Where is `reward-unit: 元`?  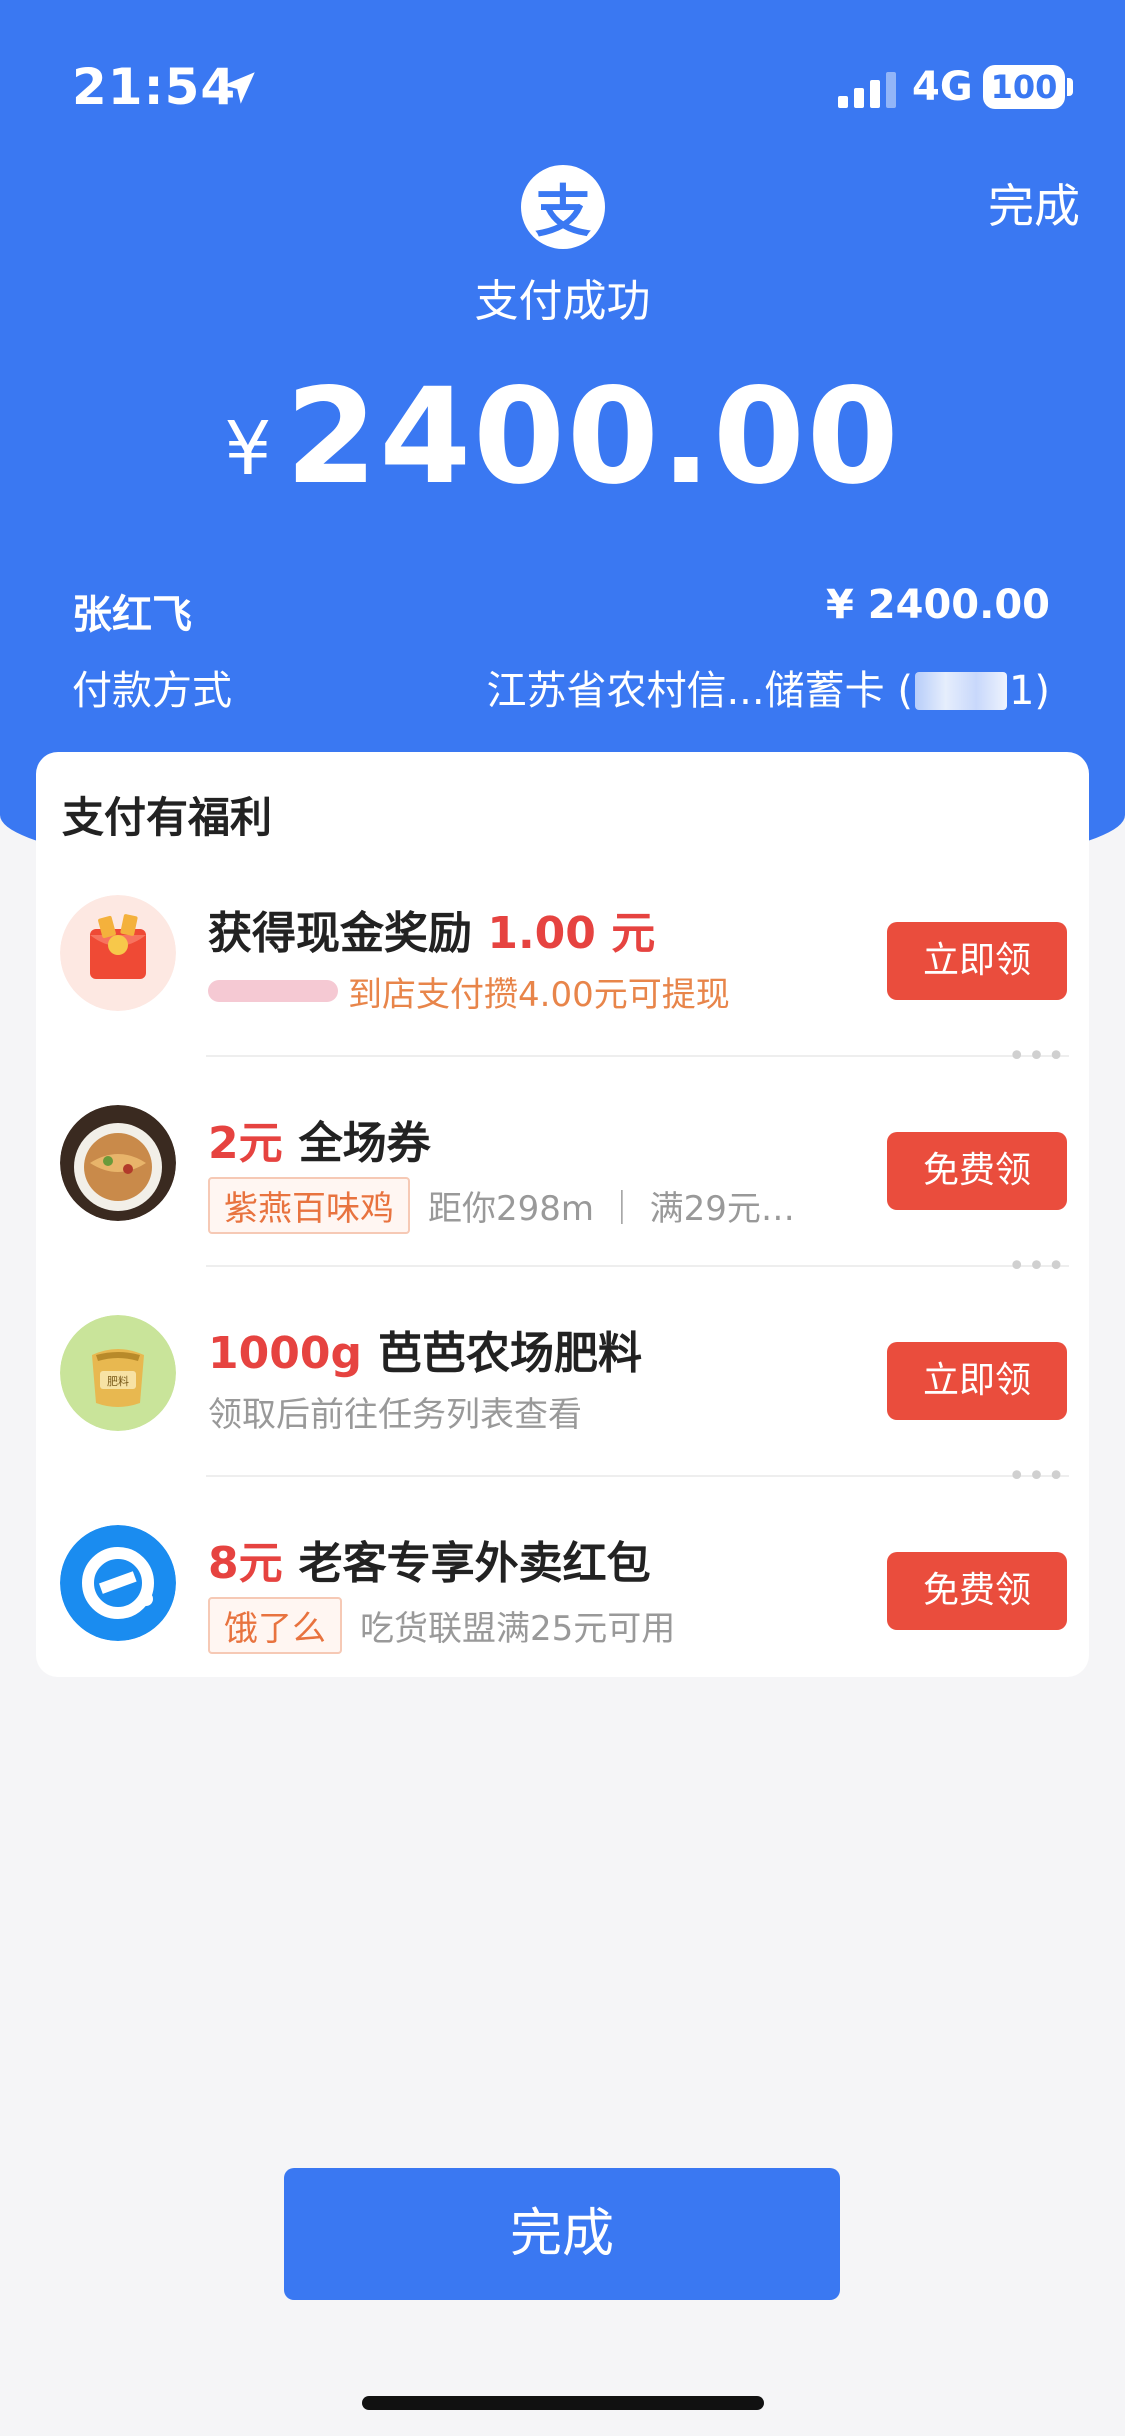
reward-unit: 元 is located at coordinates (633, 933).